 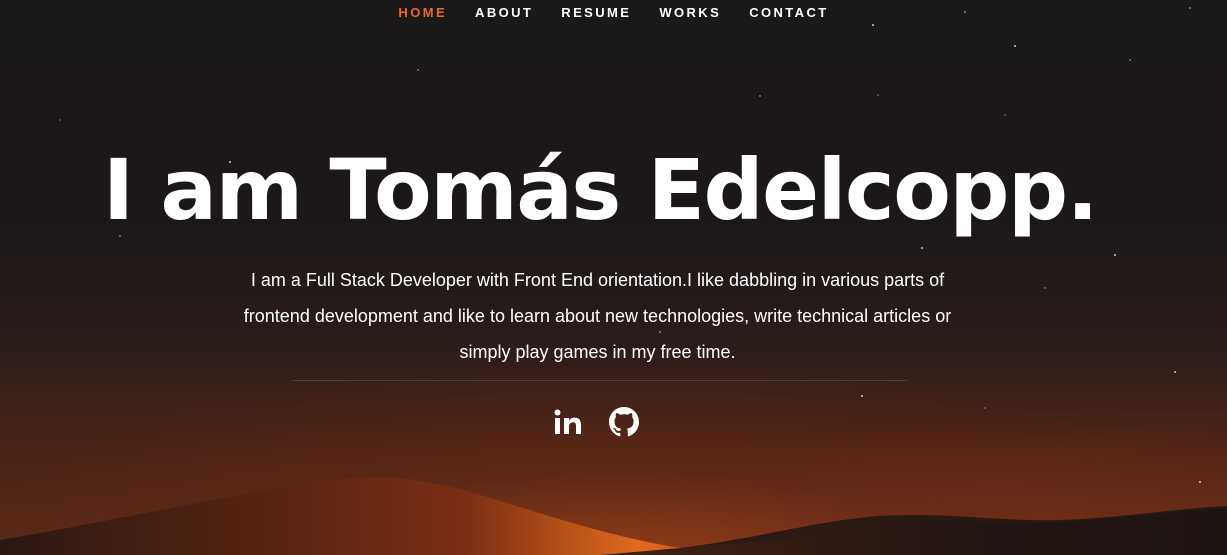 I want to click on nav-contact: CONTACT, so click(x=788, y=12).